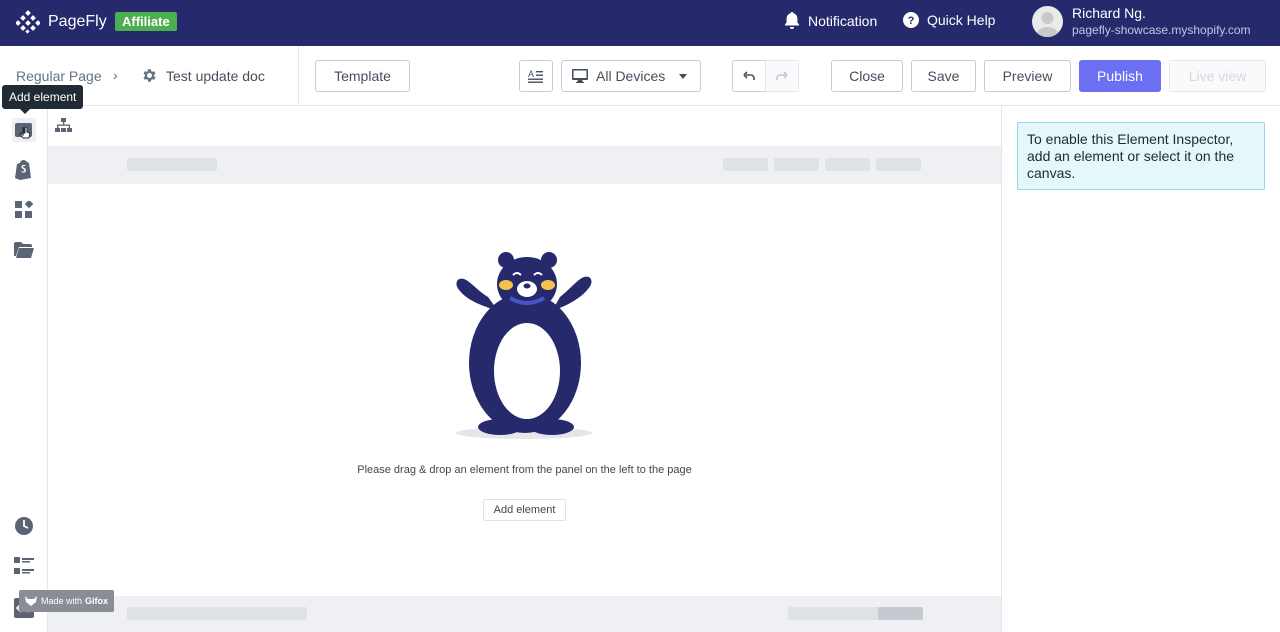  What do you see at coordinates (362, 76) in the screenshot?
I see `template-button: Template` at bounding box center [362, 76].